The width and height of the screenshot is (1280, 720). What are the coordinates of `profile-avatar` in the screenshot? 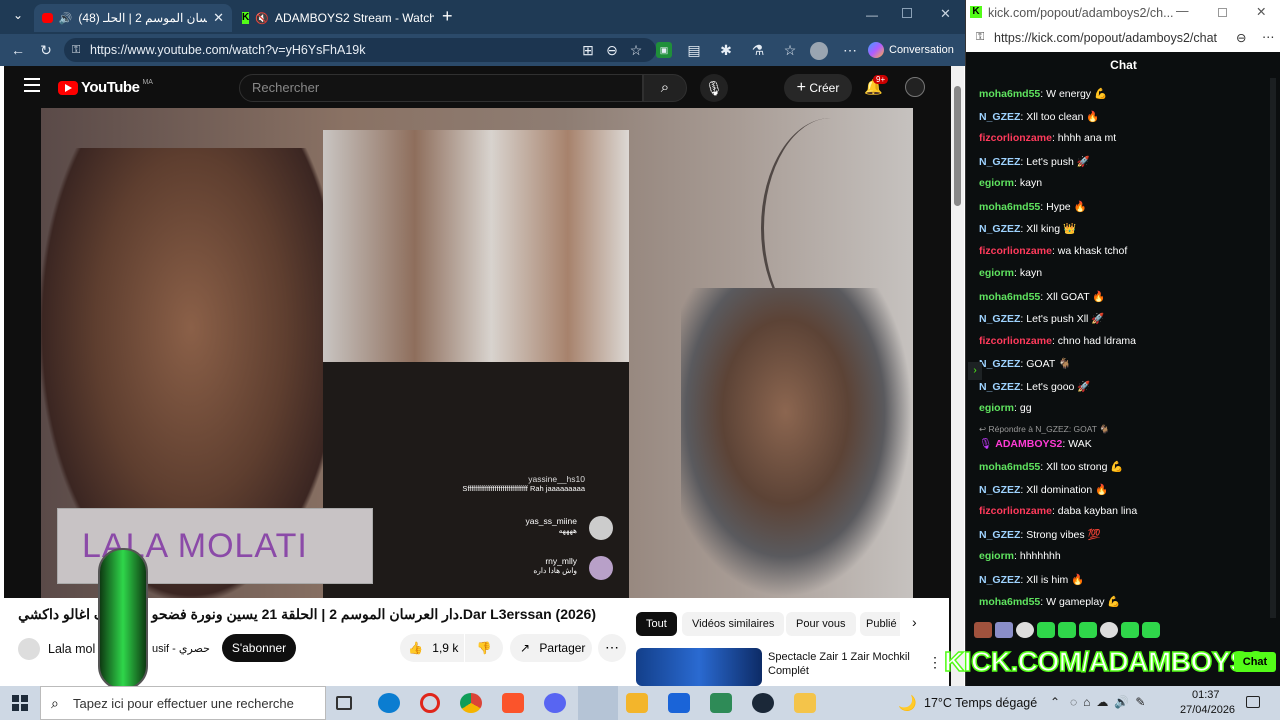 It's located at (819, 51).